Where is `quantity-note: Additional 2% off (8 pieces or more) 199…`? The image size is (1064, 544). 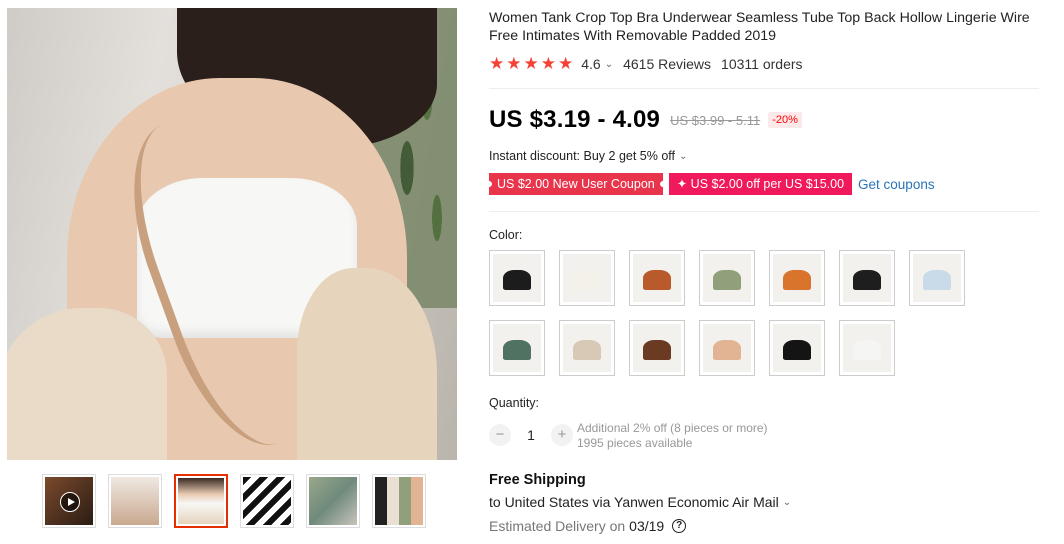 quantity-note: Additional 2% off (8 pieces or more) 199… is located at coordinates (672, 436).